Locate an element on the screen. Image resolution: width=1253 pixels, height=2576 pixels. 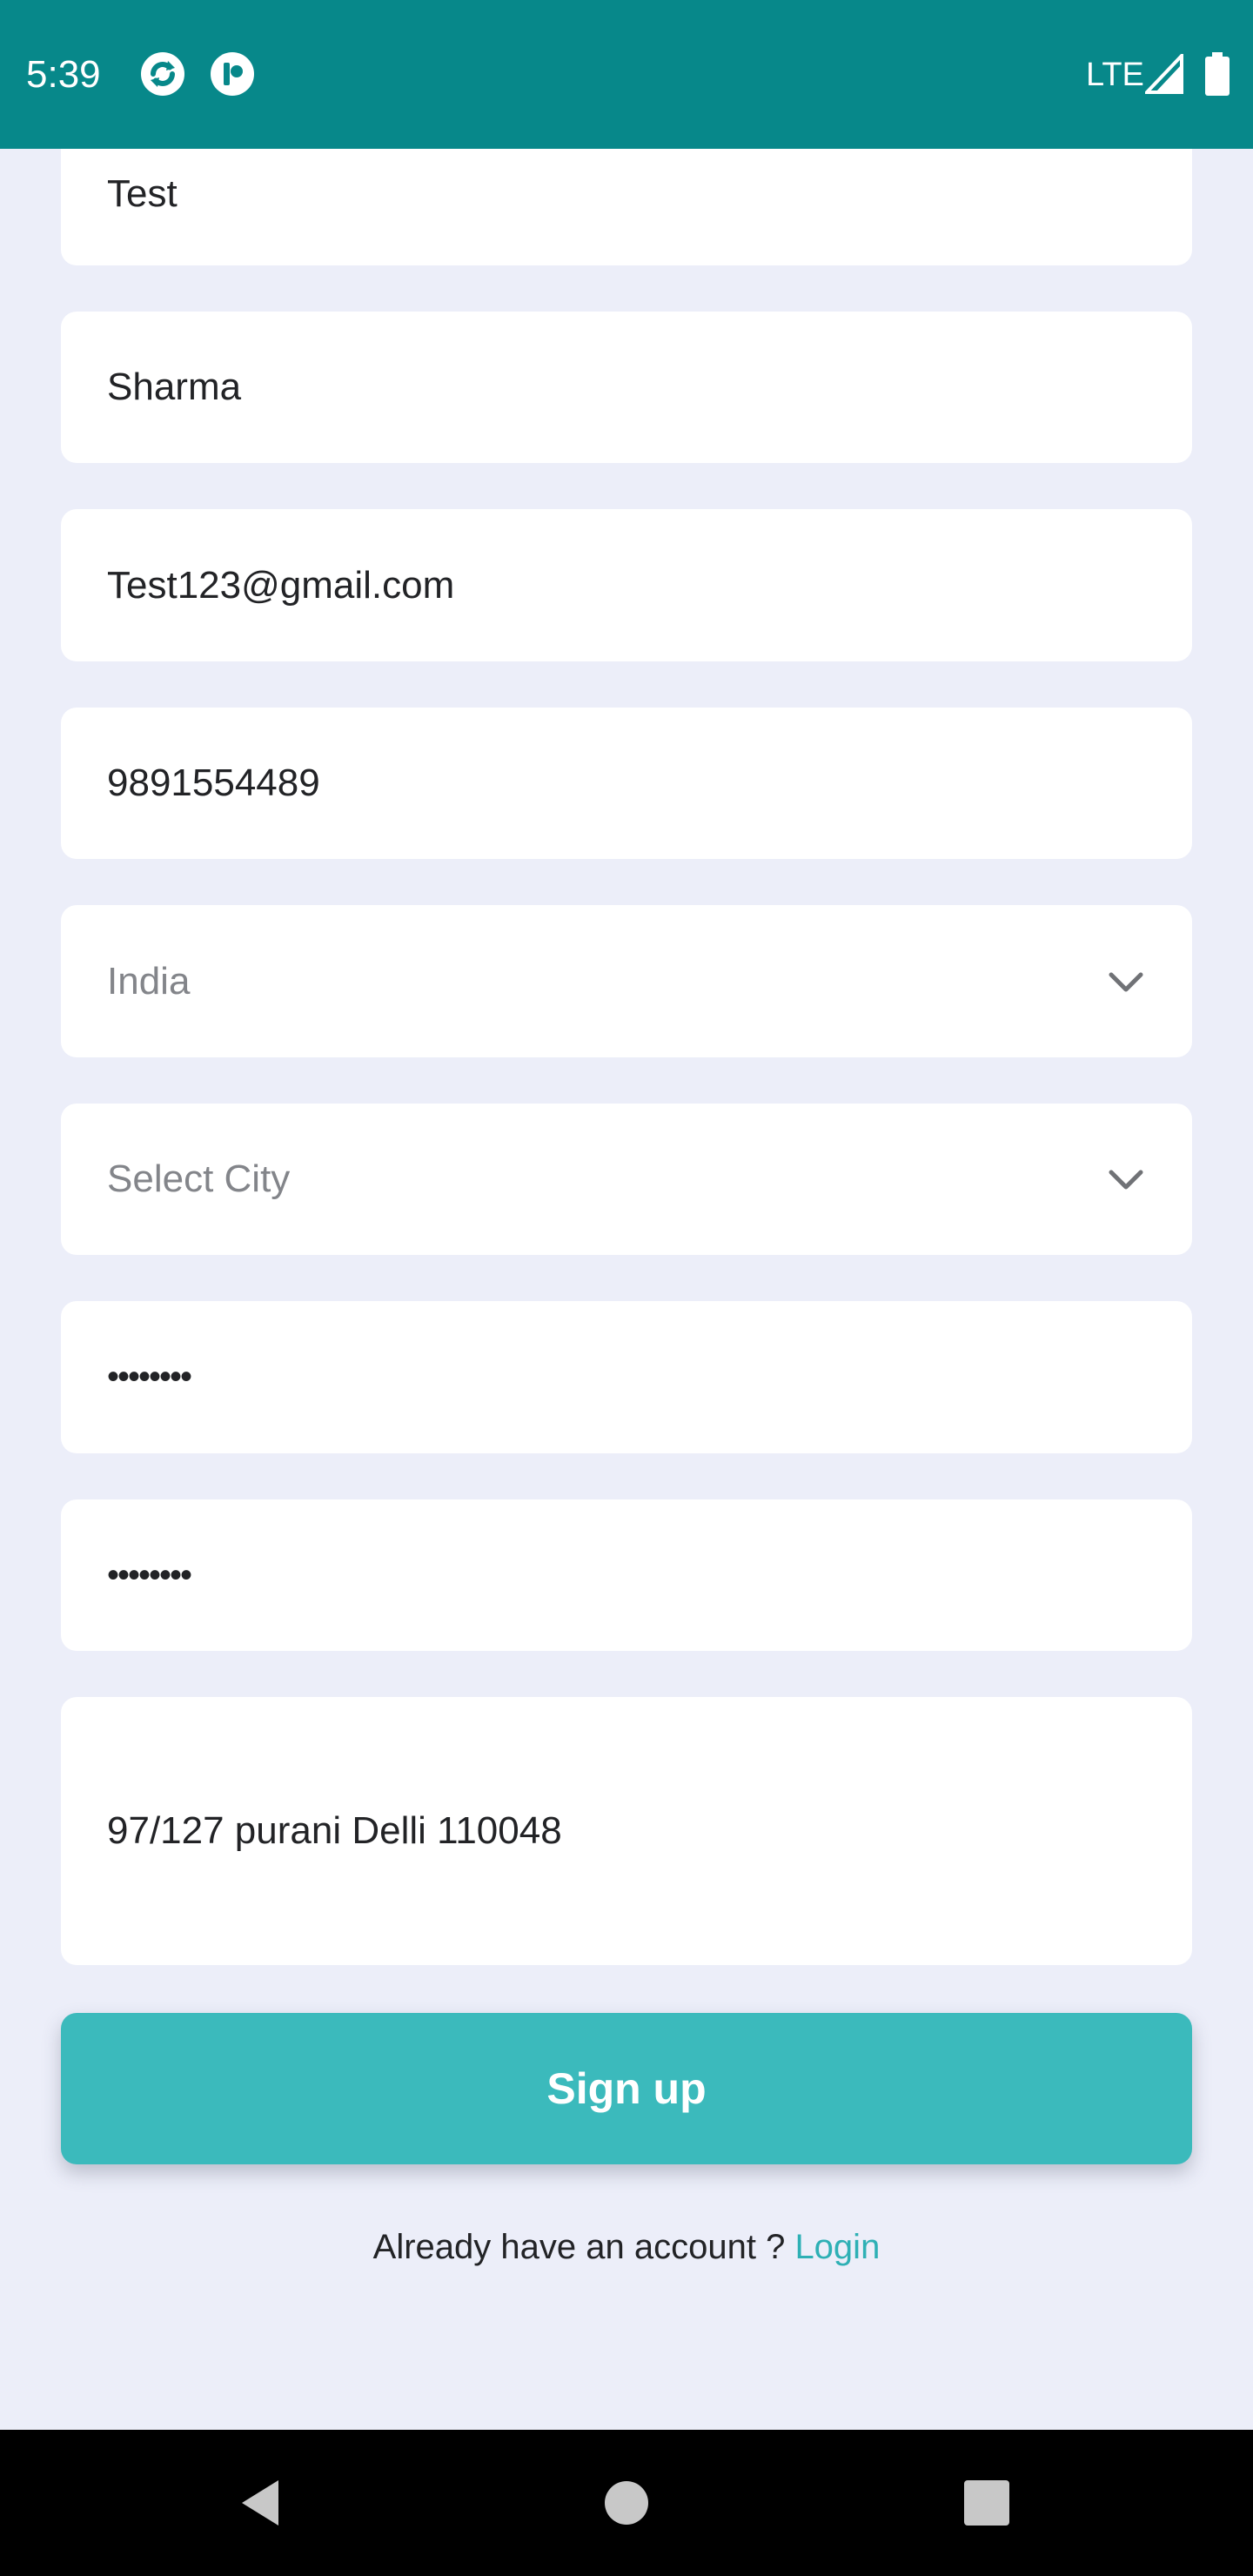
city-placeholder: Select City is located at coordinates (199, 1178).